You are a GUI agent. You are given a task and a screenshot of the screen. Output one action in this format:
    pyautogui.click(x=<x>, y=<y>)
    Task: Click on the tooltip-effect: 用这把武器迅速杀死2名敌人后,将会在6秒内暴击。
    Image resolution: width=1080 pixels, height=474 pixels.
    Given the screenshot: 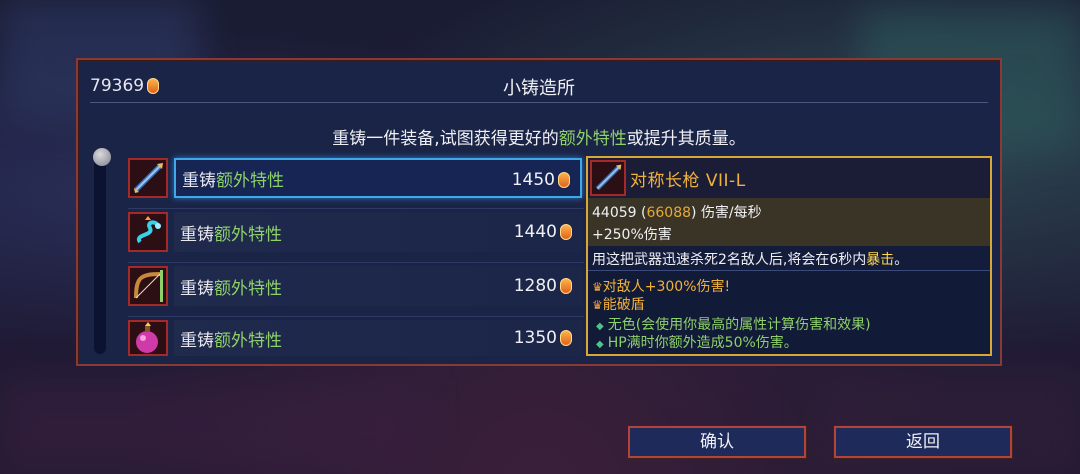 What is the action you would take?
    pyautogui.click(x=789, y=258)
    